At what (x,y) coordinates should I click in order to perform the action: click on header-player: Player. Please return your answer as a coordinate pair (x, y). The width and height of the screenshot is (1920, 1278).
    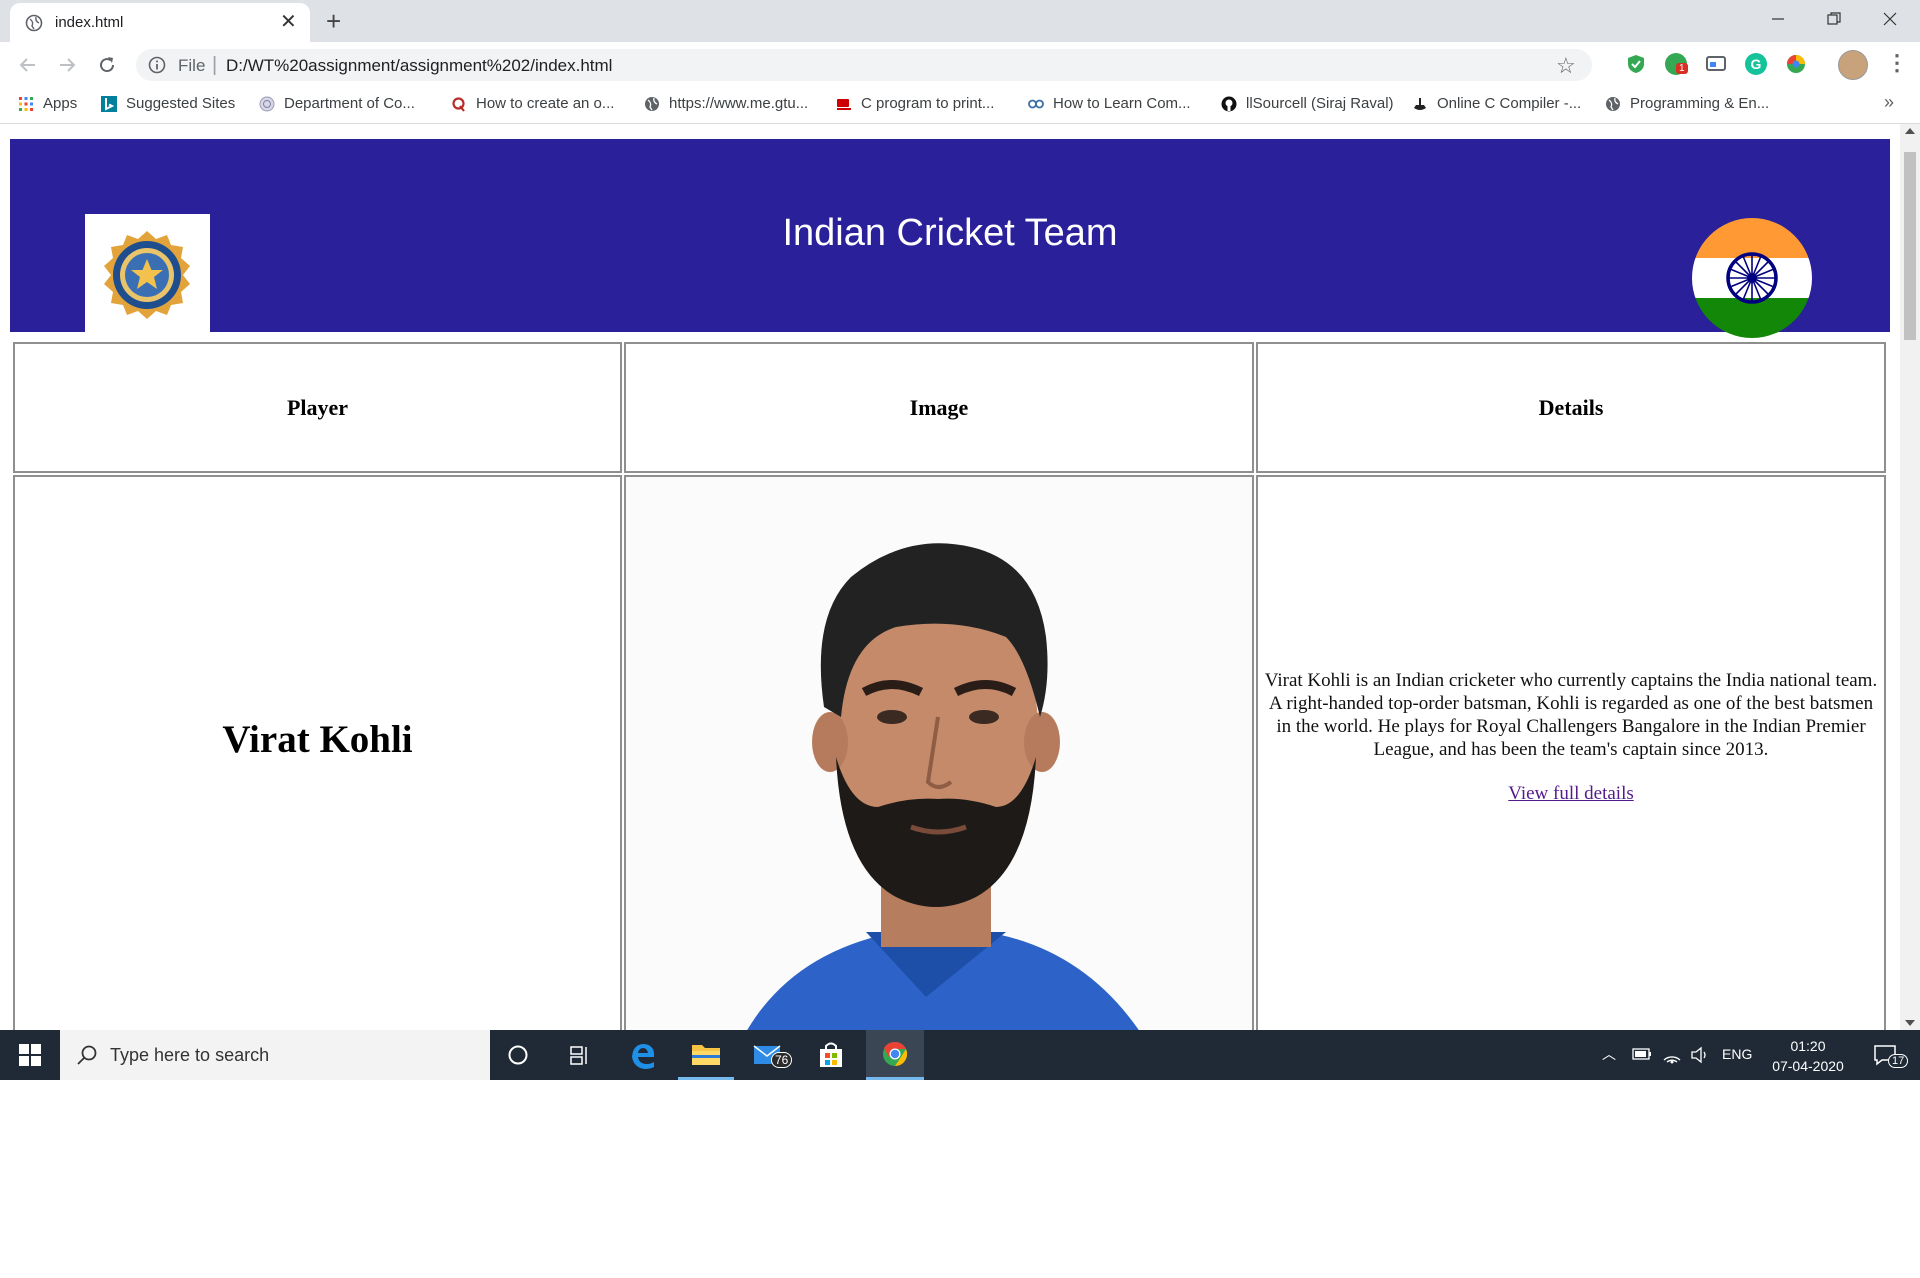
    Looking at the image, I should click on (317, 407).